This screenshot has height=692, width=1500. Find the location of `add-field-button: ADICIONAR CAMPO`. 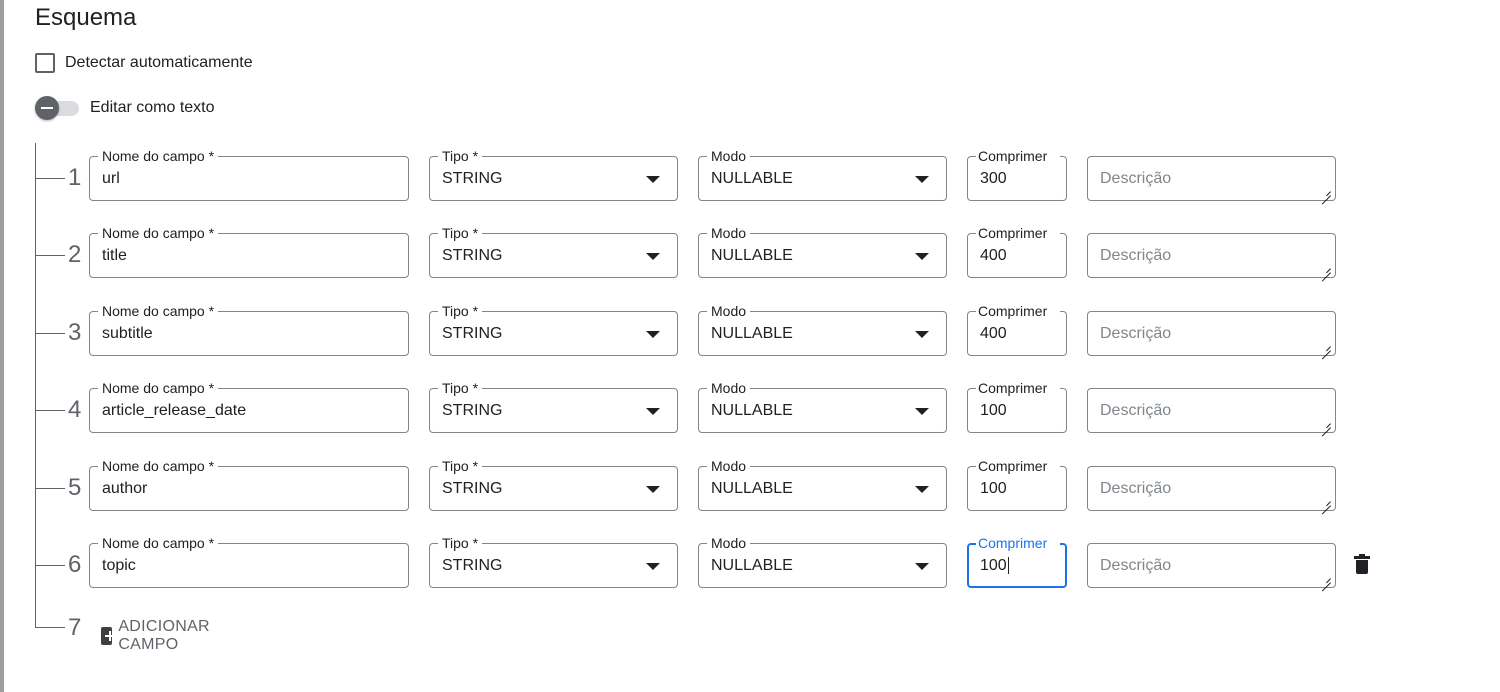

add-field-button: ADICIONAR CAMPO is located at coordinates (159, 636).